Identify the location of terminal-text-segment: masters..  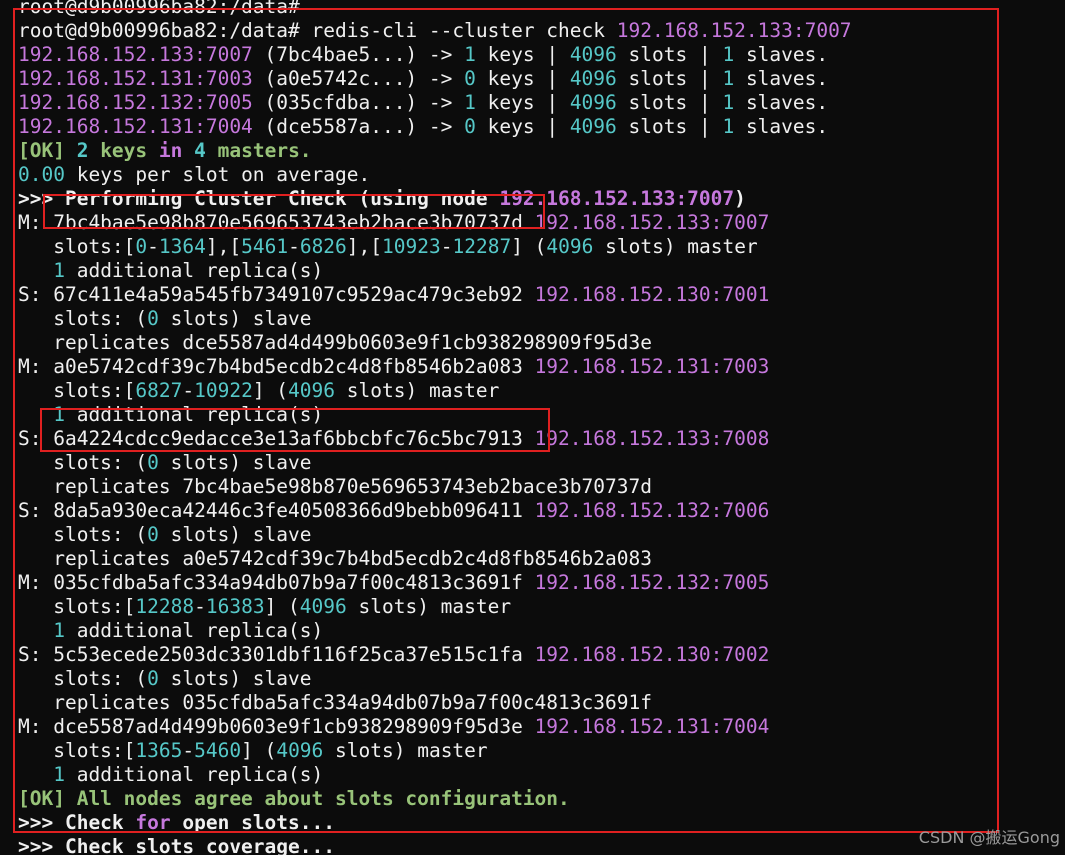
(258, 150).